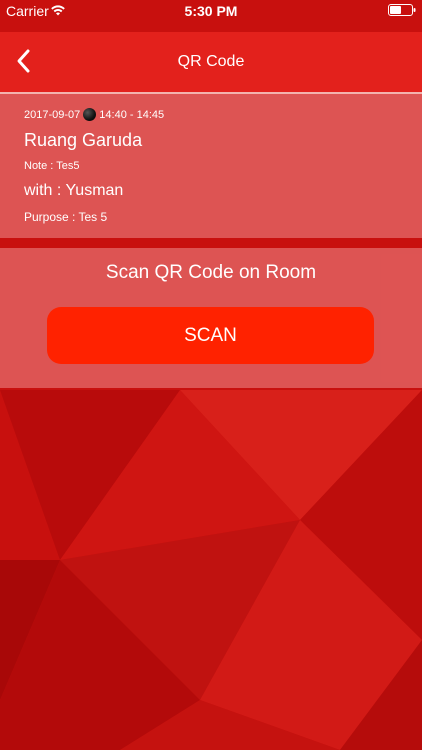  I want to click on room-name: Ruang Garuda, so click(83, 140).